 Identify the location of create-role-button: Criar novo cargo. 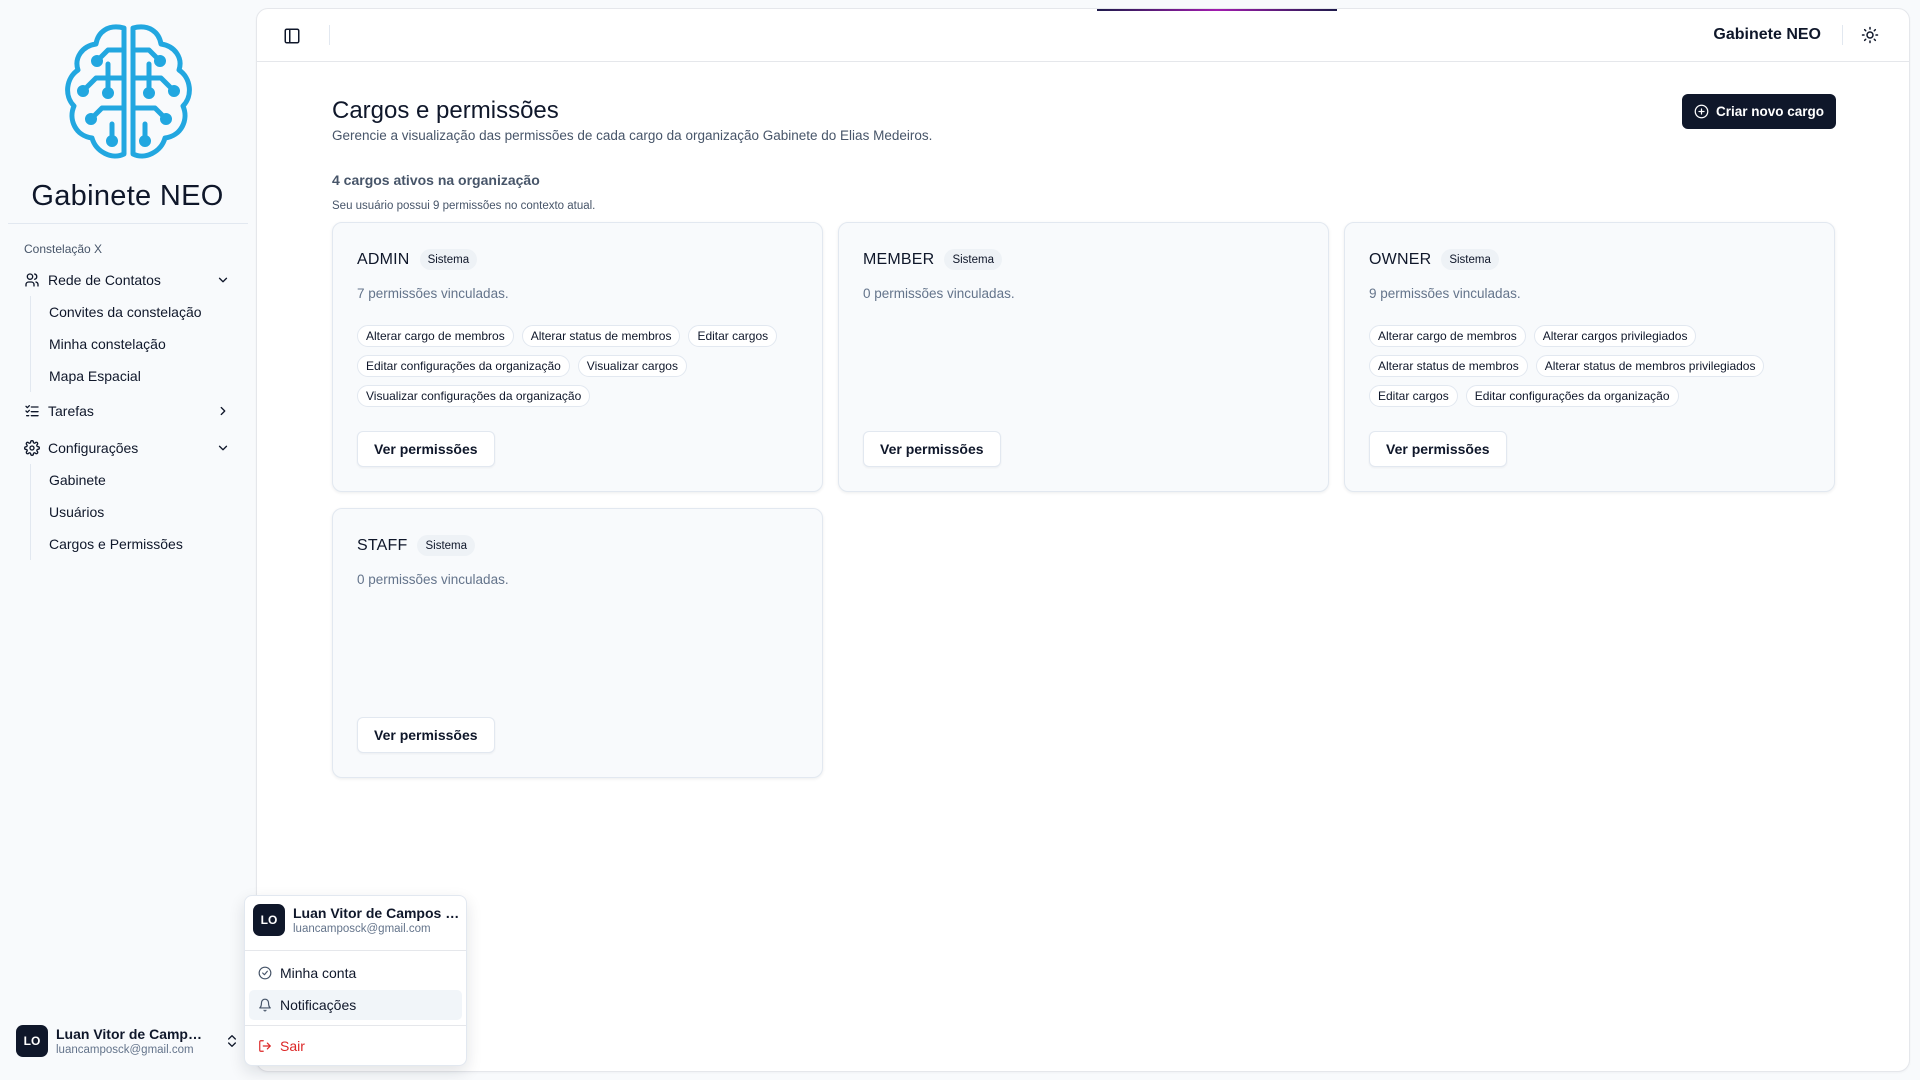
(1758, 111).